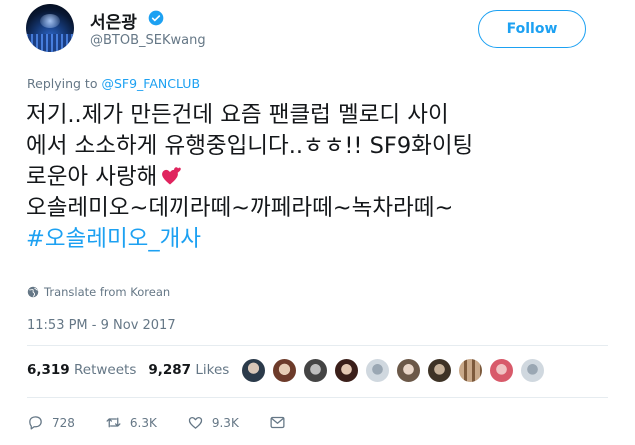 This screenshot has width=635, height=445. Describe the element at coordinates (532, 29) in the screenshot. I see `follow-button: Follow` at that location.